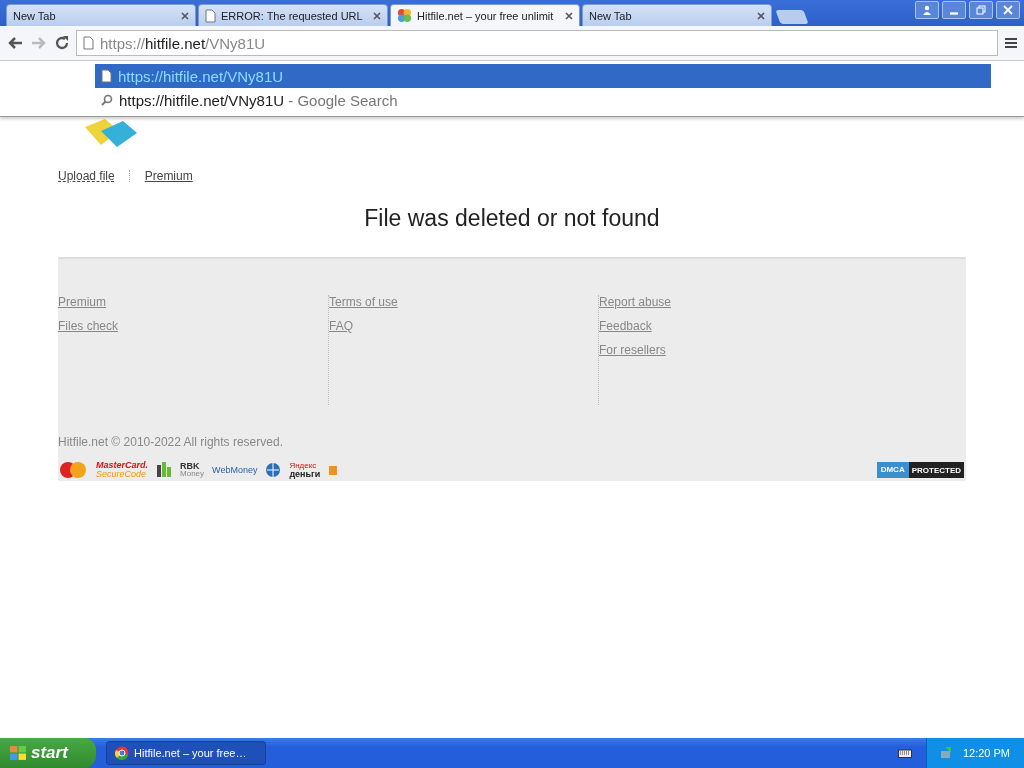 The height and width of the screenshot is (768, 1024). Describe the element at coordinates (986, 753) in the screenshot. I see `clock: 12:20 PM` at that location.